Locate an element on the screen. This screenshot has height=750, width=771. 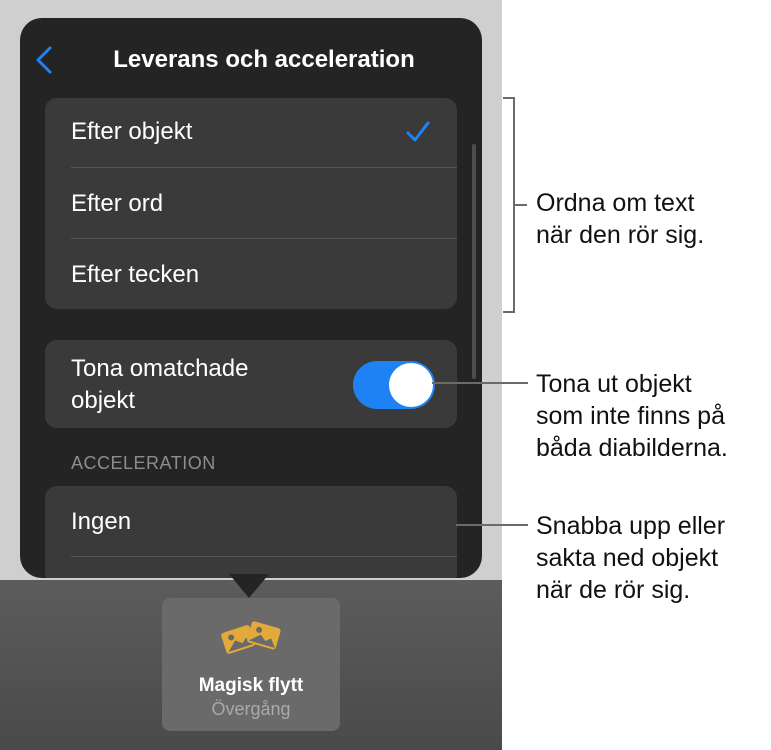
fade-toggle-switch is located at coordinates (394, 385).